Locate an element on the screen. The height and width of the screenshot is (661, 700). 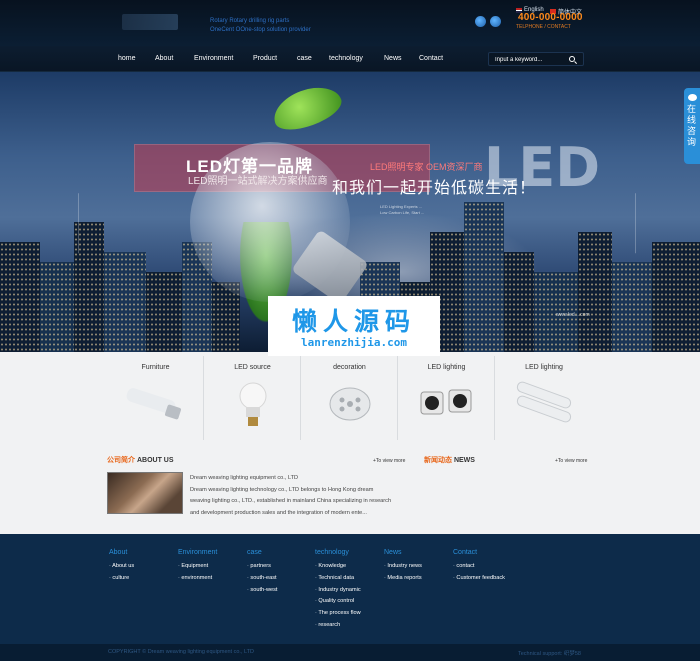
tech-support-text: Technical support: 织梦58 is located at coordinates (549, 654).